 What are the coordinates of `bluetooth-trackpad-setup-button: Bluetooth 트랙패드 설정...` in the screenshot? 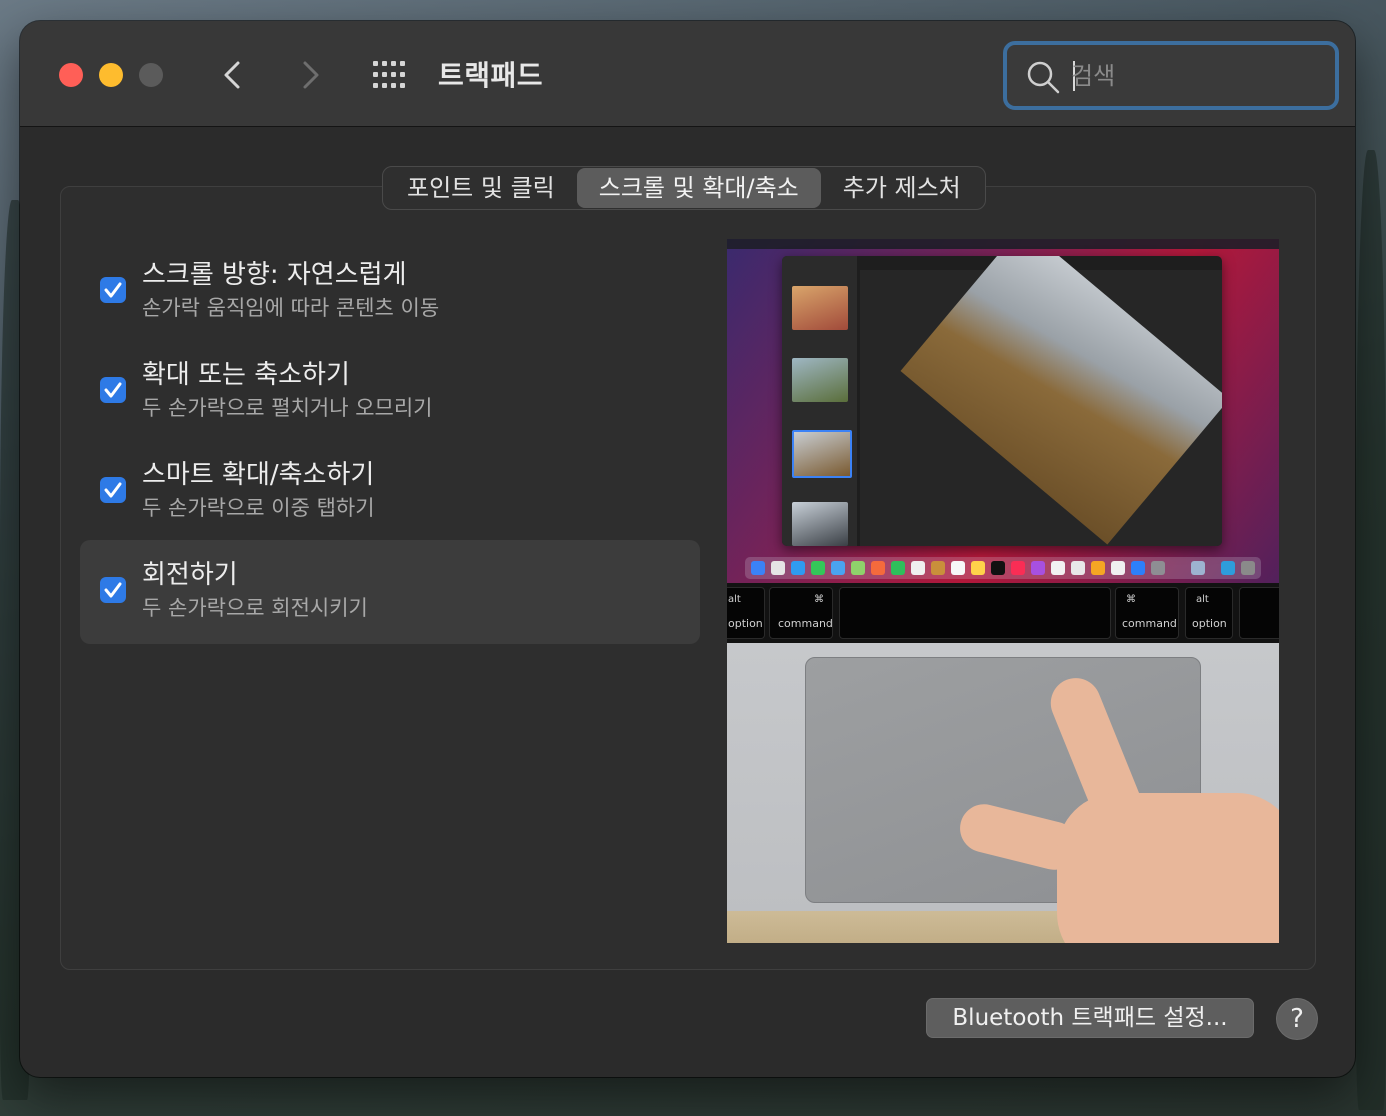 It's located at (1090, 1018).